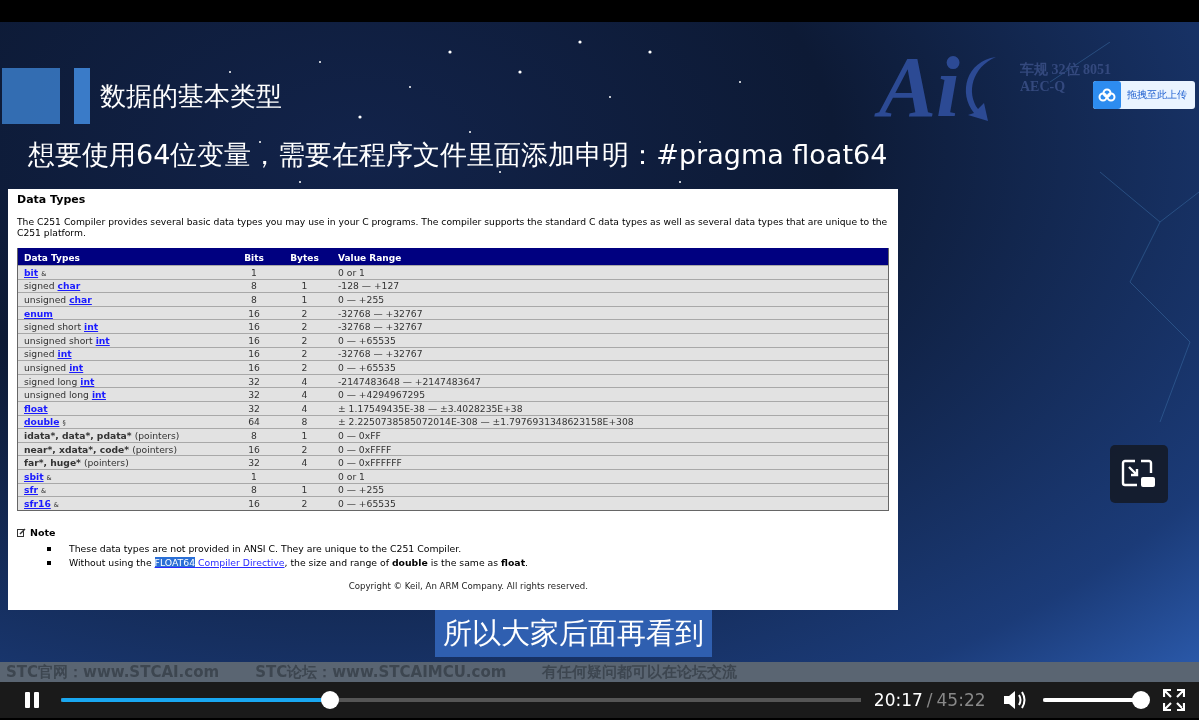  Describe the element at coordinates (254, 422) in the screenshot. I see `table-cell-text: 64` at that location.